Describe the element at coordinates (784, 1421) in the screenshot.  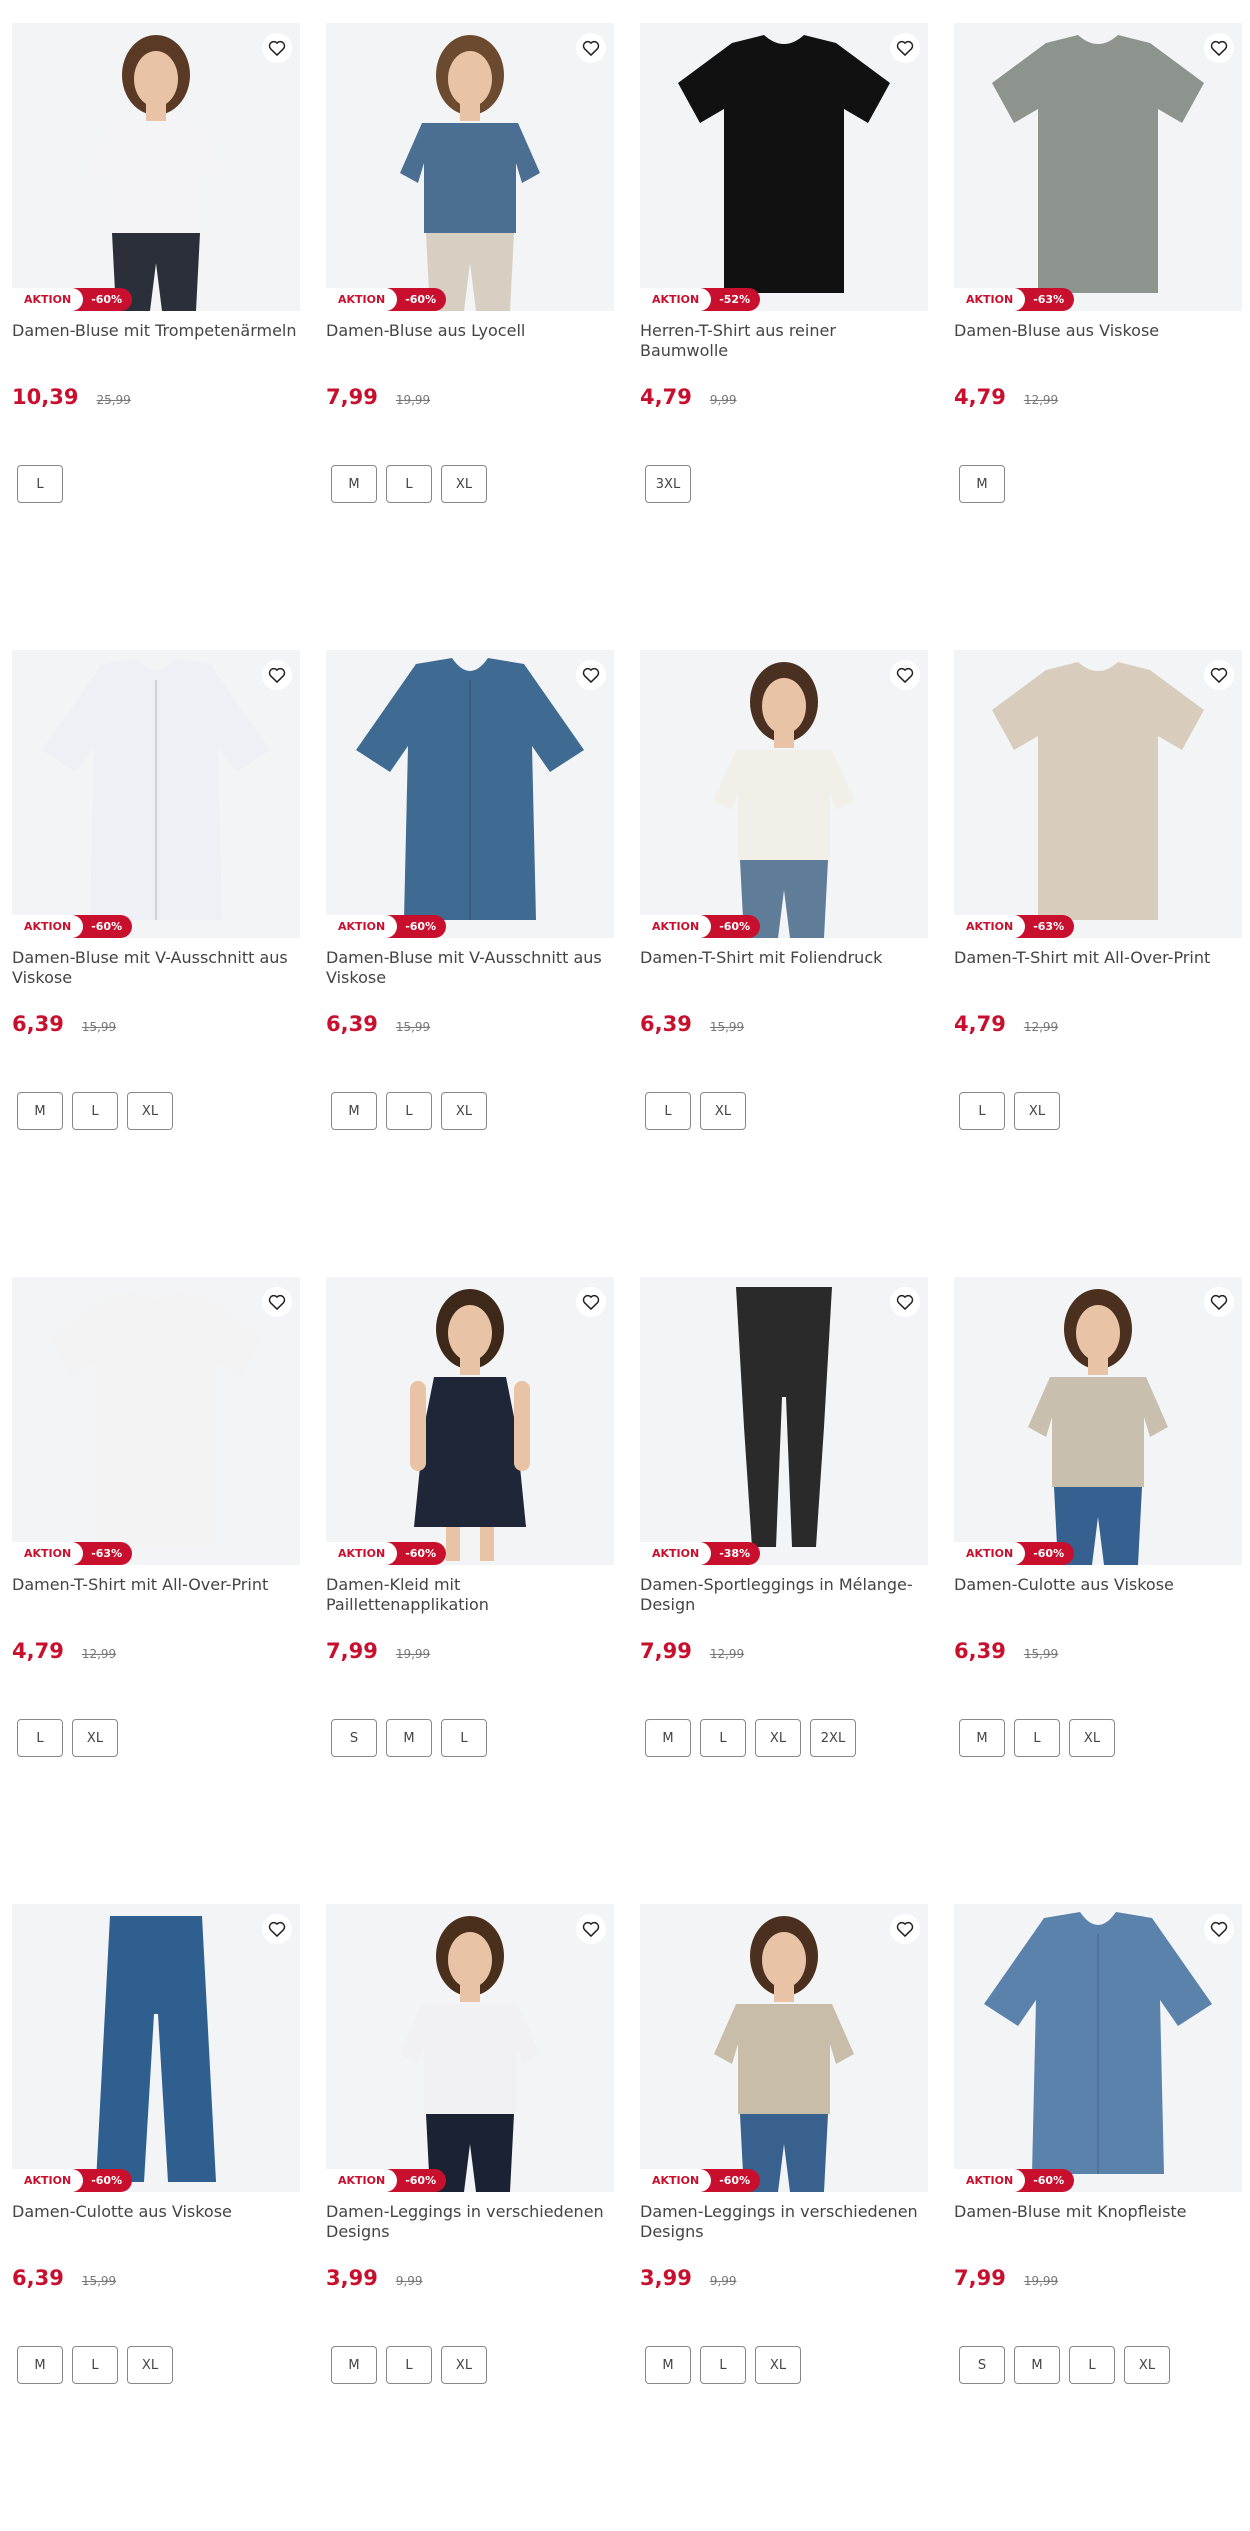
I see `product-image: AKTION -38%` at that location.